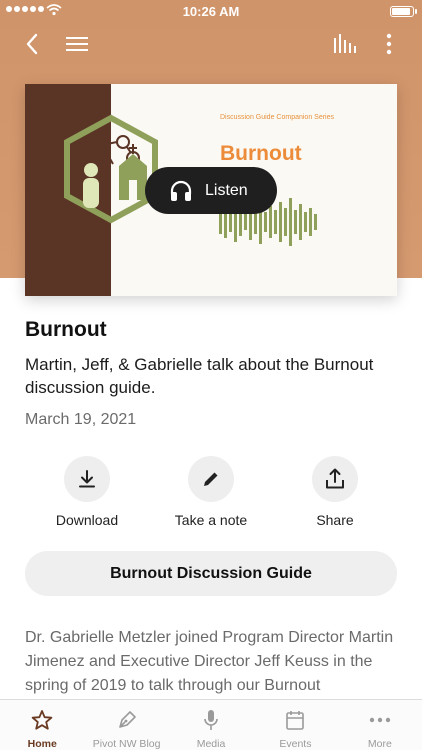 The image size is (422, 750). I want to click on tab-more-label: More, so click(379, 744).